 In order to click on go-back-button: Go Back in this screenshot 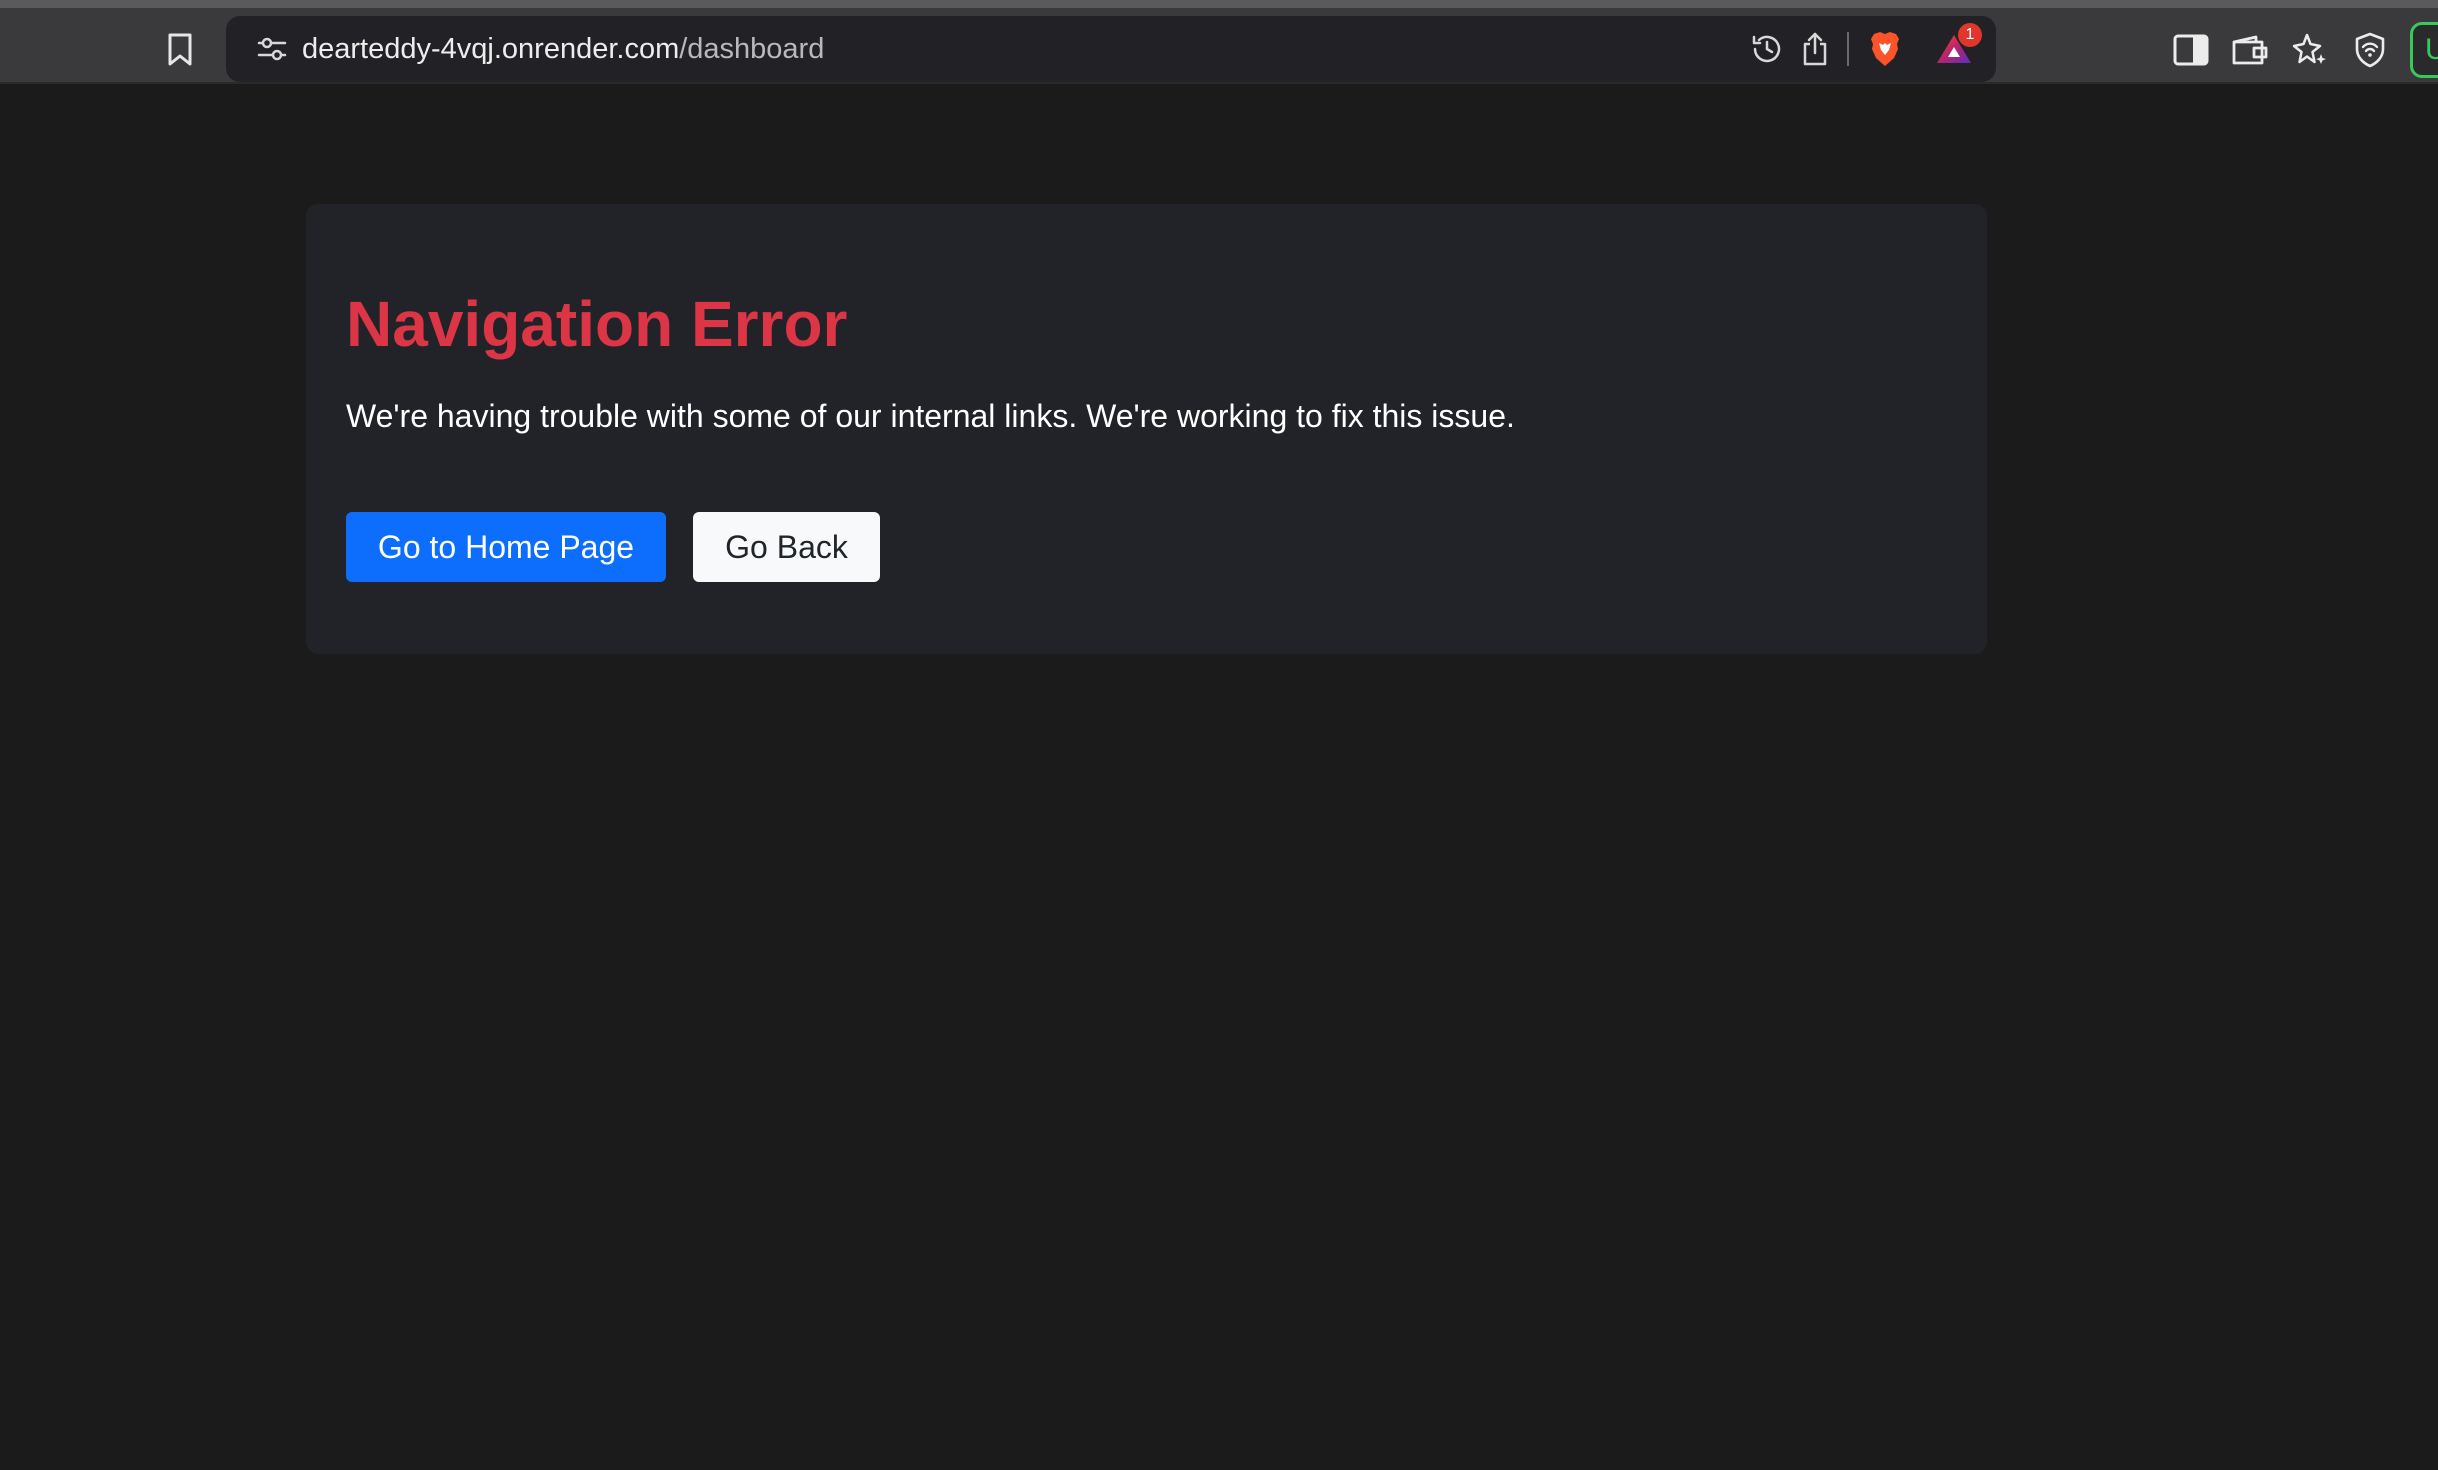, I will do `click(786, 547)`.